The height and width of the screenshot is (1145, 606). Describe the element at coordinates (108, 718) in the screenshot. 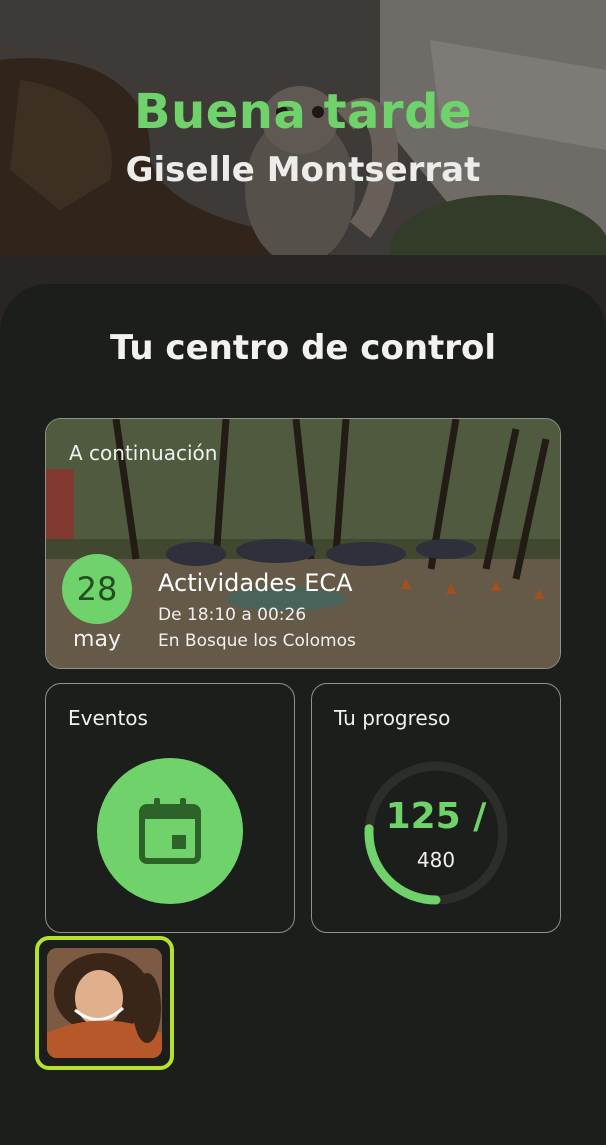

I see `events-card-label: Eventos` at that location.